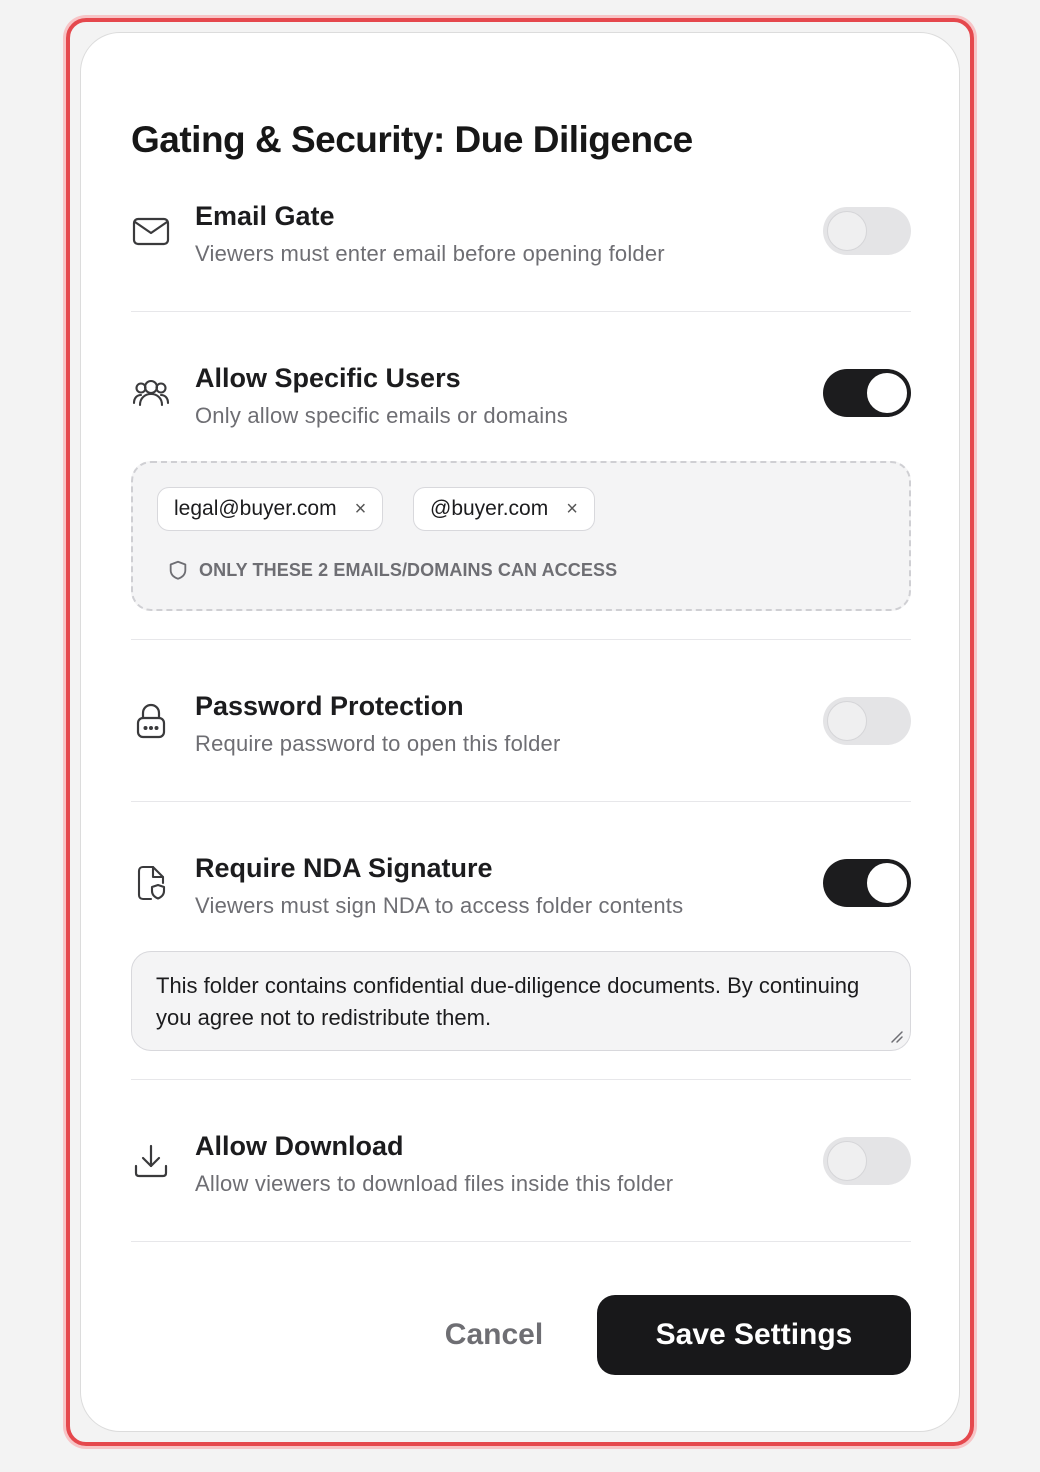 This screenshot has width=1040, height=1472. I want to click on access-note-text: ONLY THESE 2 EMAILS/DOMAINS CAN ACCESS, so click(408, 569).